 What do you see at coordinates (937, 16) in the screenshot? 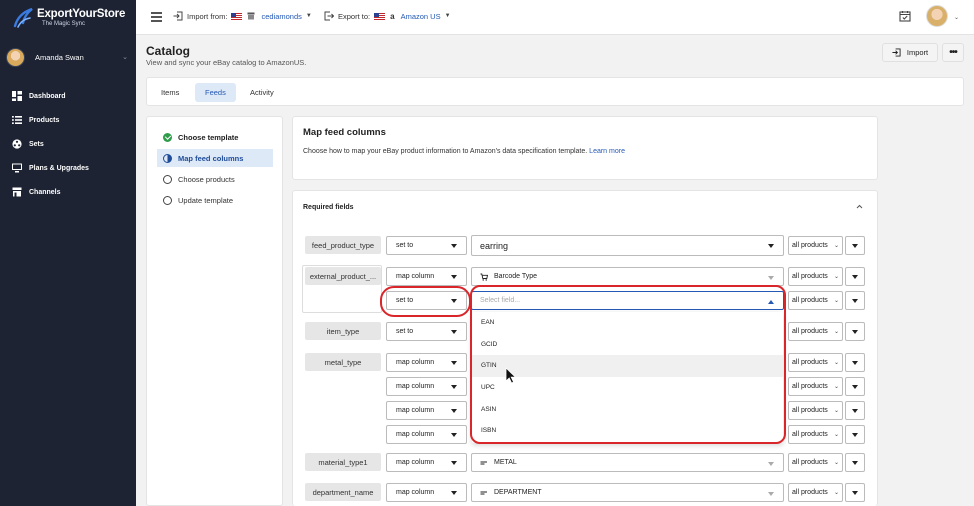
I see `account-avatar` at bounding box center [937, 16].